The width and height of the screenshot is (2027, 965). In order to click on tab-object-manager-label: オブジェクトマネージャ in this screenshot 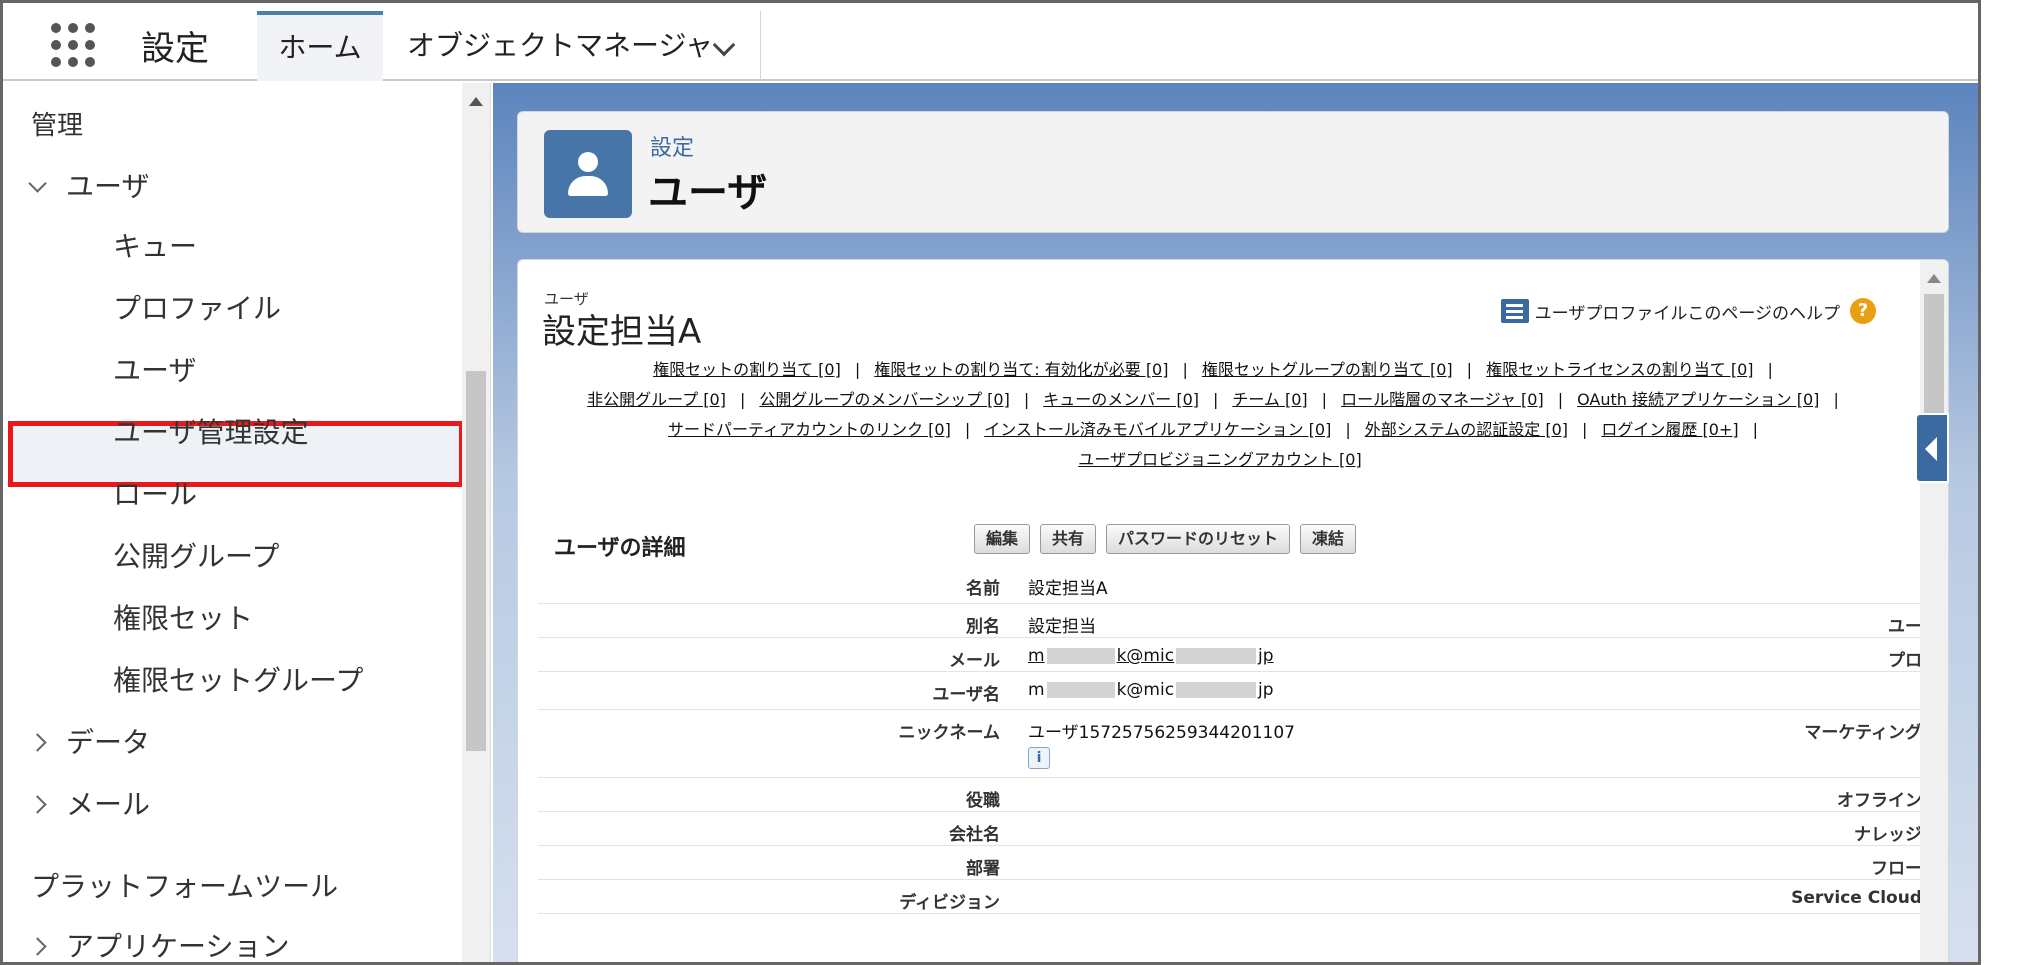, I will do `click(560, 45)`.